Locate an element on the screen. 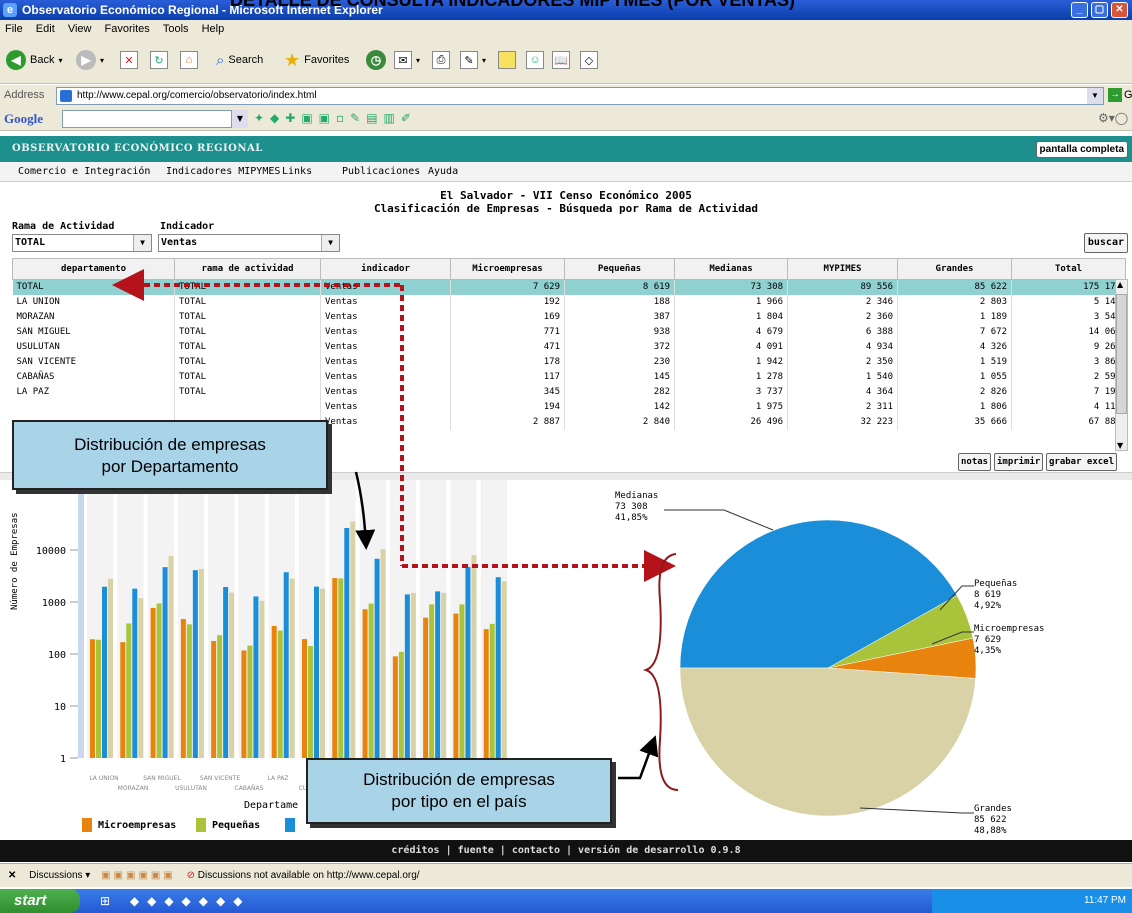 The width and height of the screenshot is (1132, 913). scroll-thumb is located at coordinates (1121, 354).